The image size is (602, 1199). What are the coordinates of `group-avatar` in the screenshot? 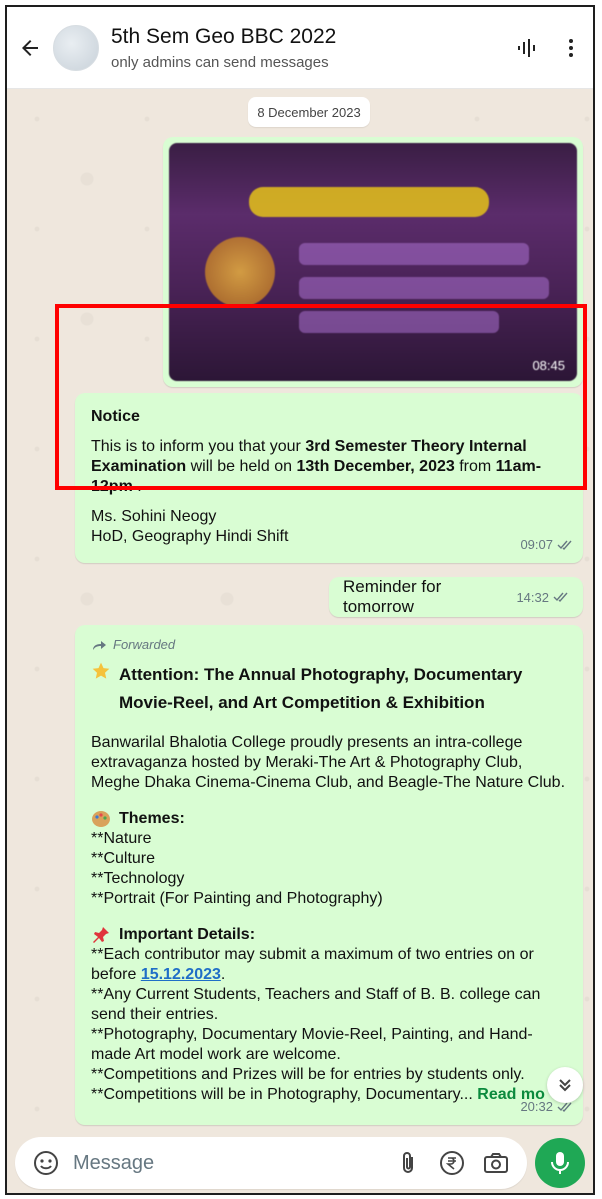 It's located at (76, 47).